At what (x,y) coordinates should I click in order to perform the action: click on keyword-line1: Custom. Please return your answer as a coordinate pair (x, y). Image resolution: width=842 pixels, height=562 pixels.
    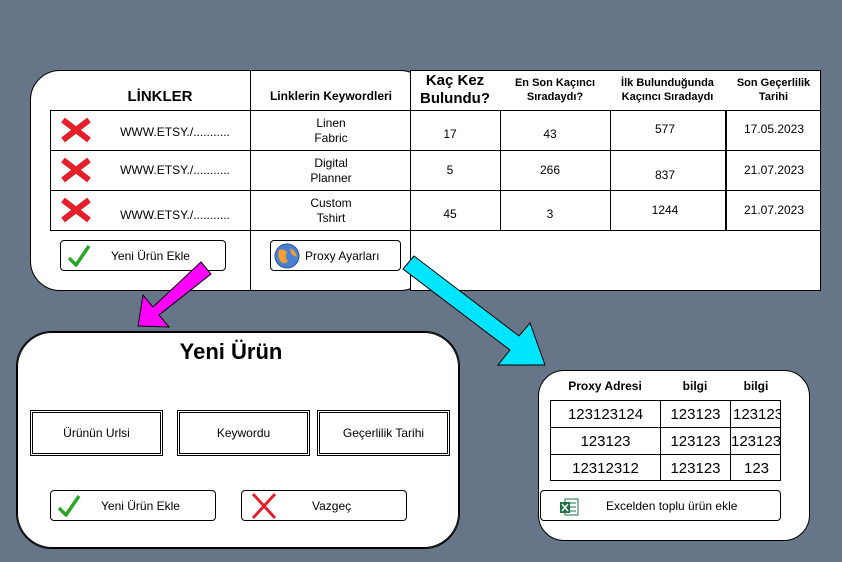
    Looking at the image, I should click on (331, 203).